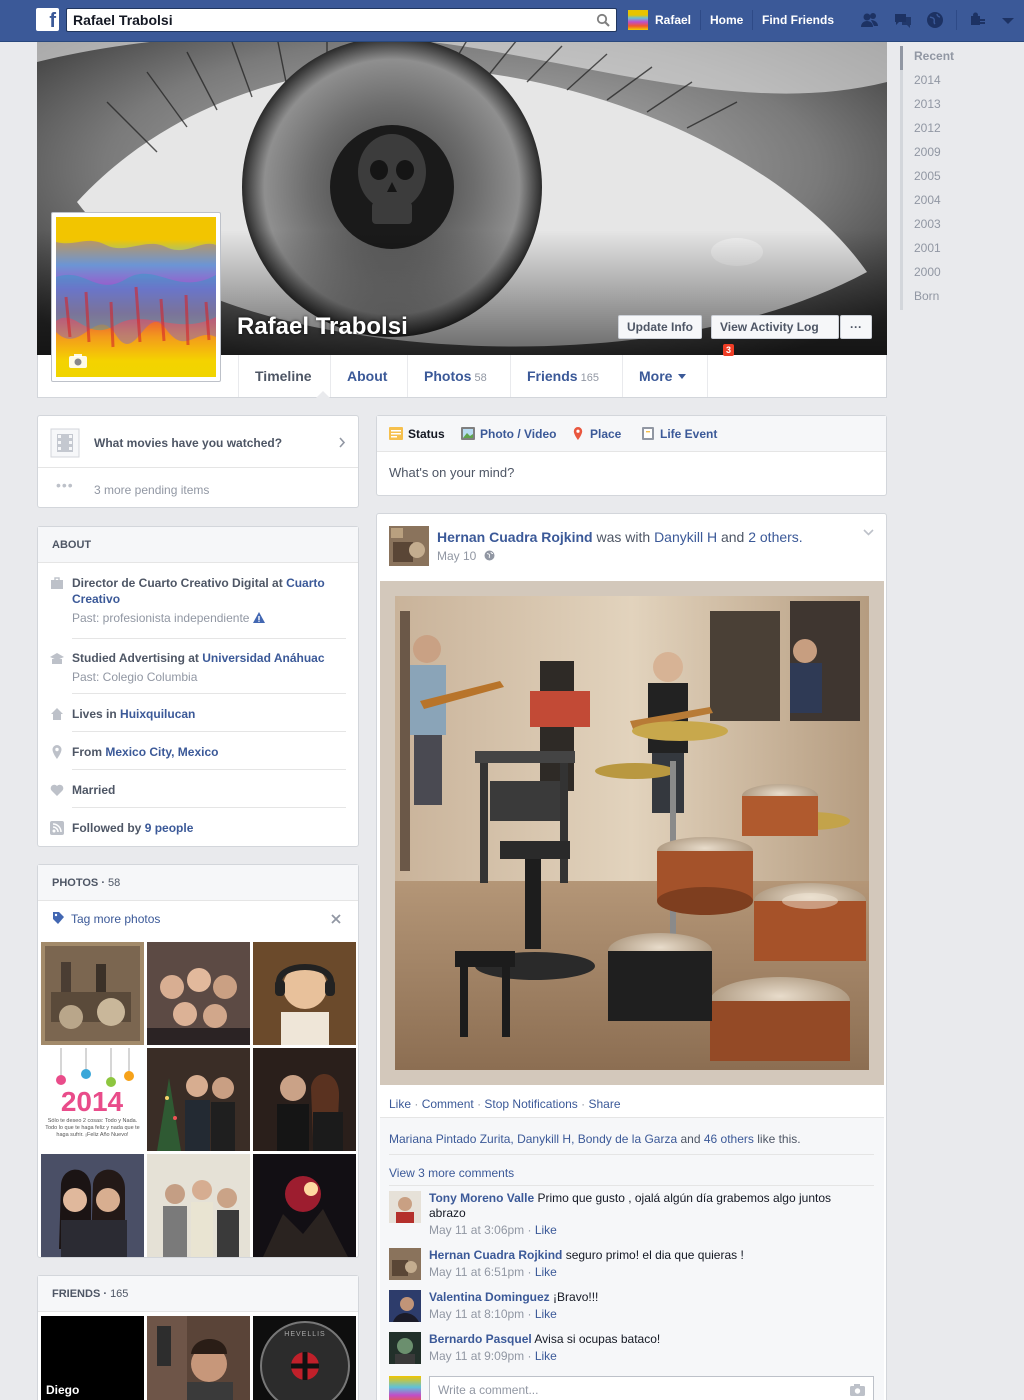 Image resolution: width=1024 pixels, height=1400 pixels. Describe the element at coordinates (775, 537) in the screenshot. I see `others-link: 2 others.` at that location.